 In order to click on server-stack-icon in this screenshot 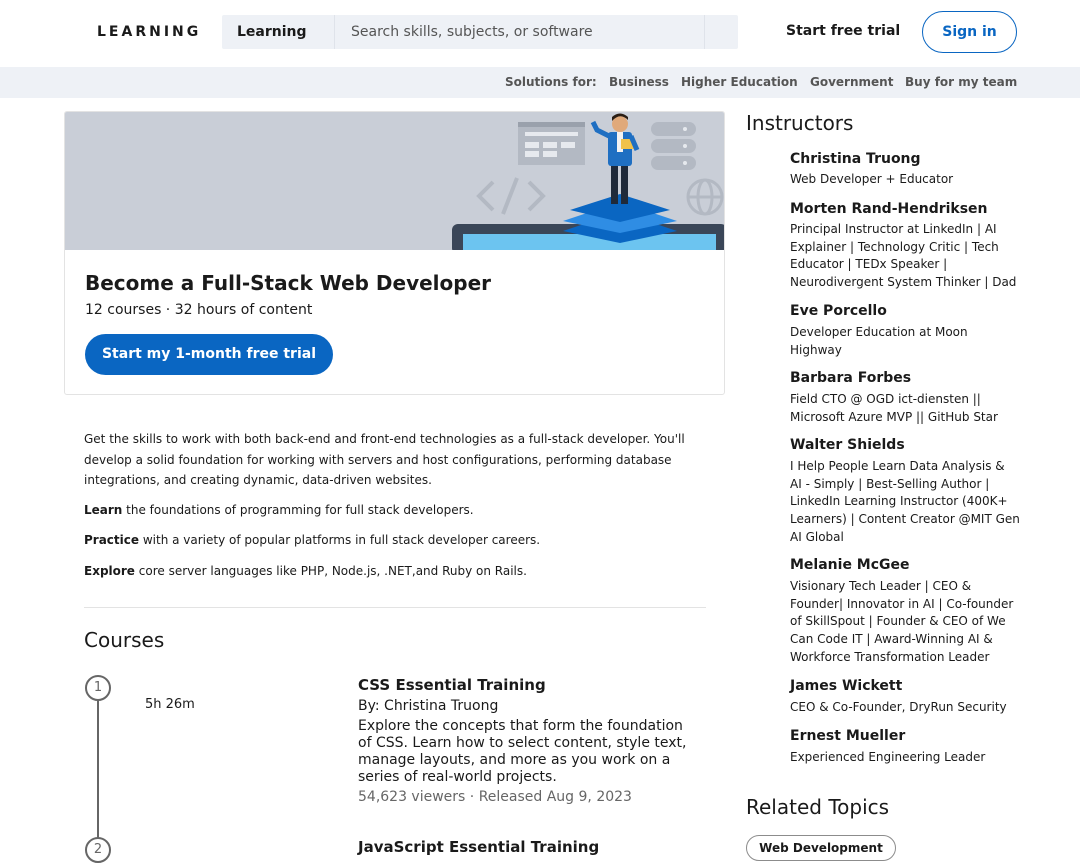, I will do `click(673, 146)`.